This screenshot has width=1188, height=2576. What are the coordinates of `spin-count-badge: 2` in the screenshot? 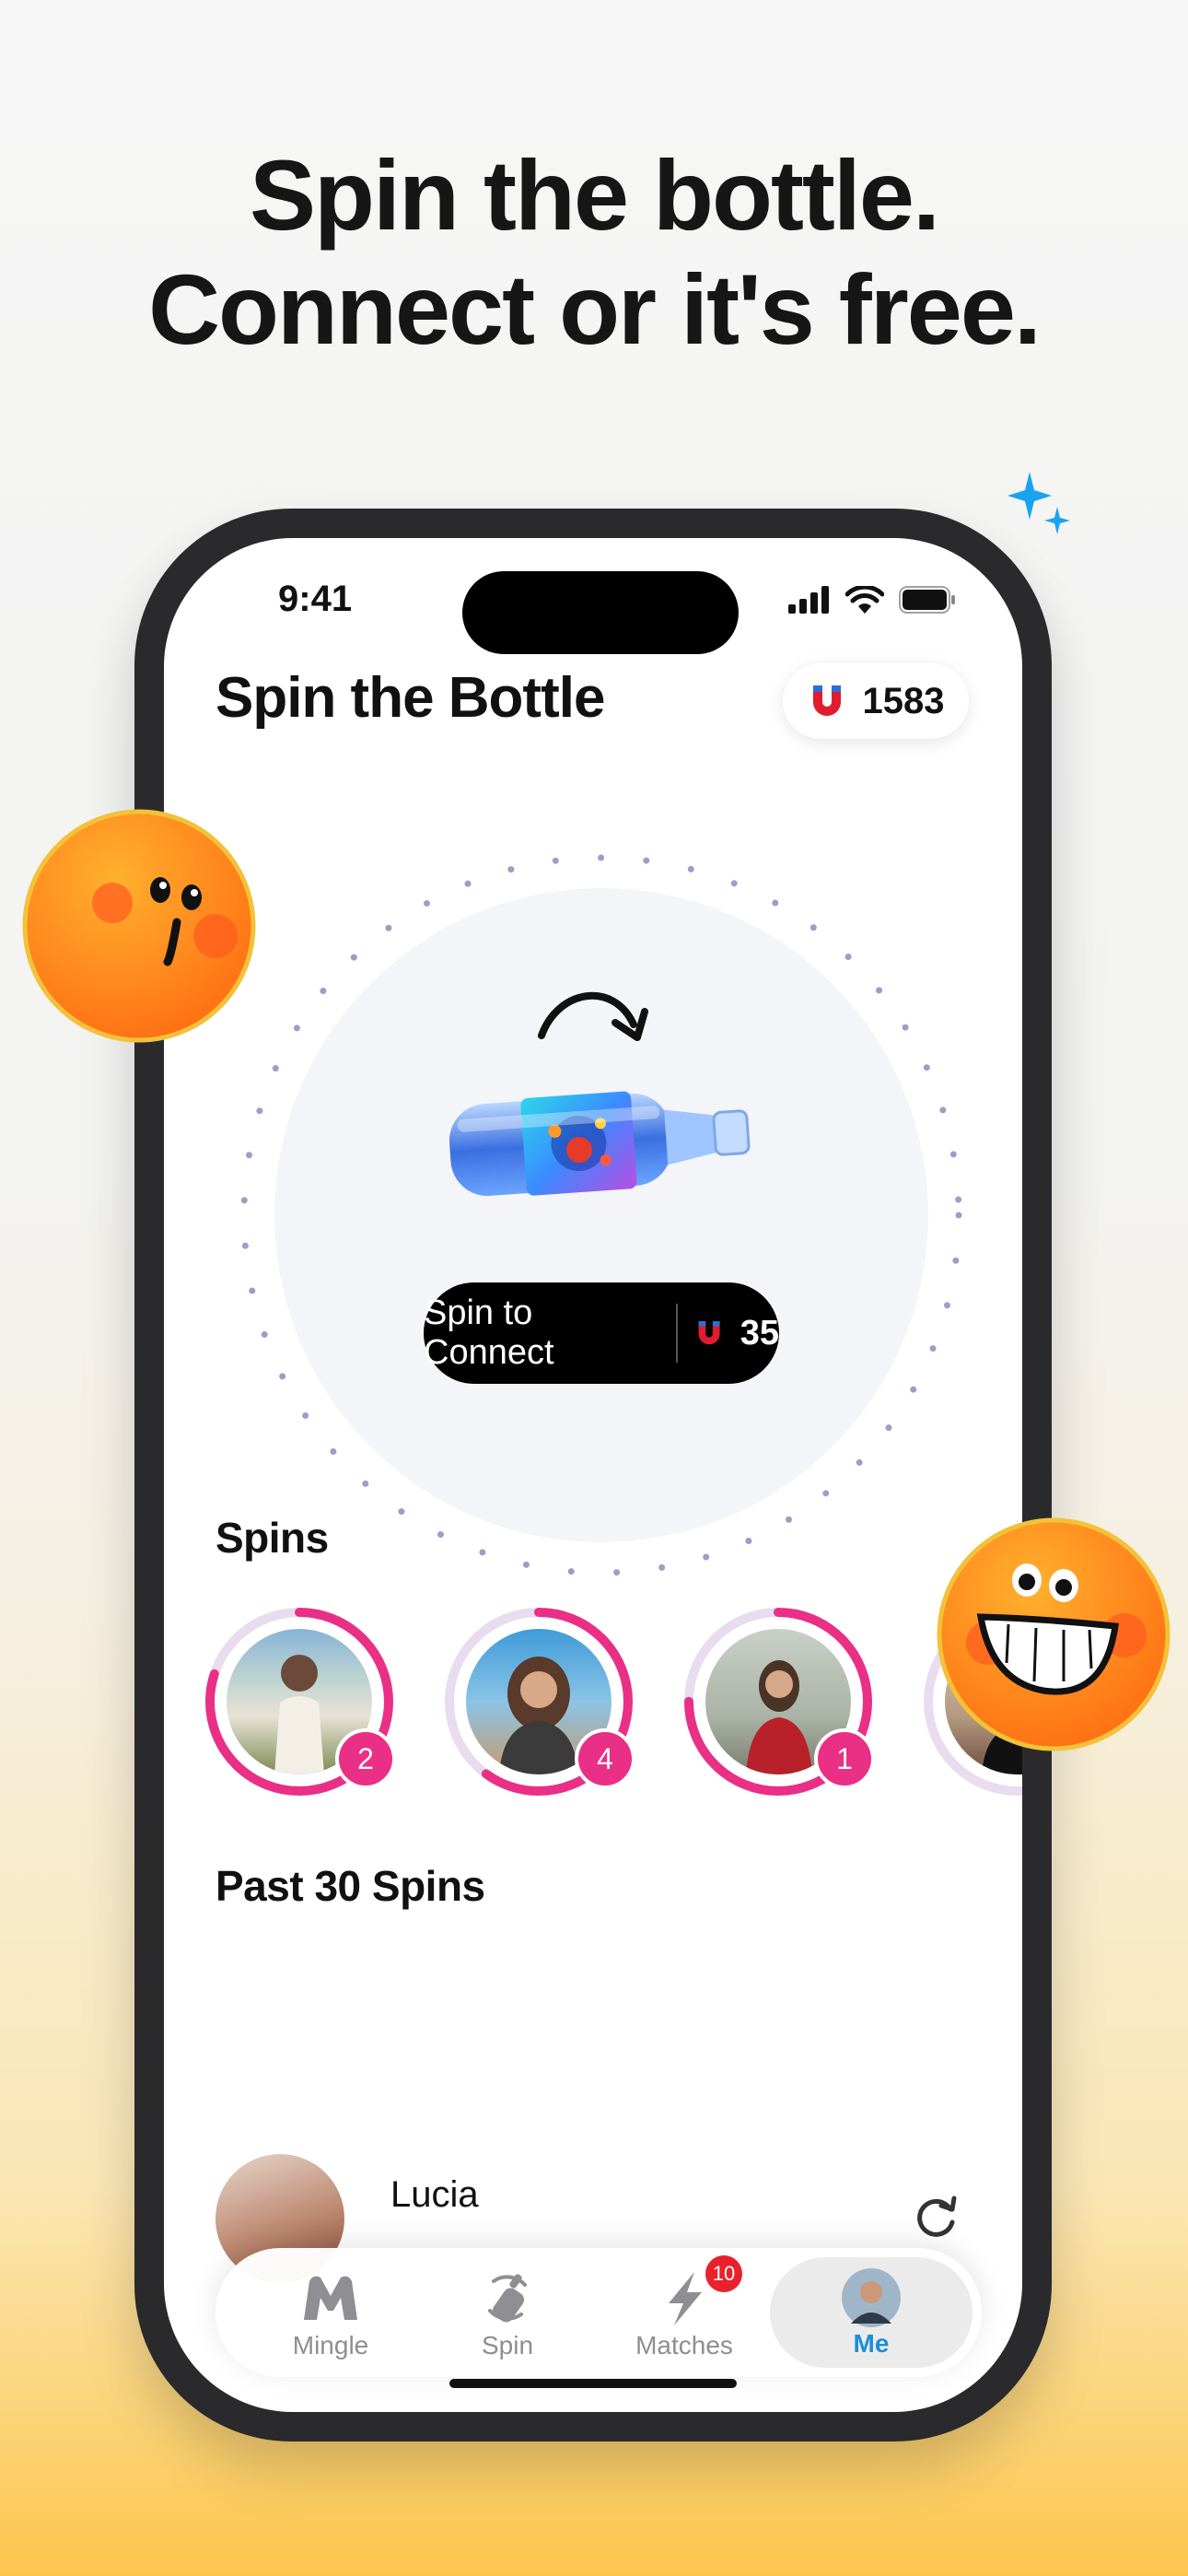 It's located at (365, 1758).